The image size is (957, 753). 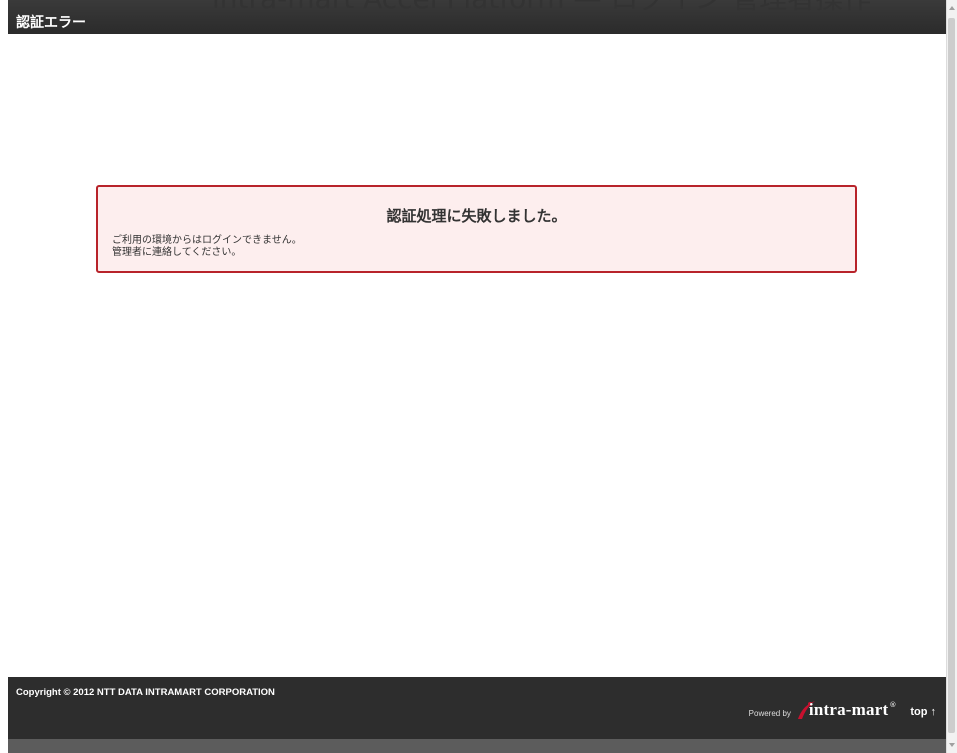 I want to click on scrollbar-thumb, so click(x=951, y=375).